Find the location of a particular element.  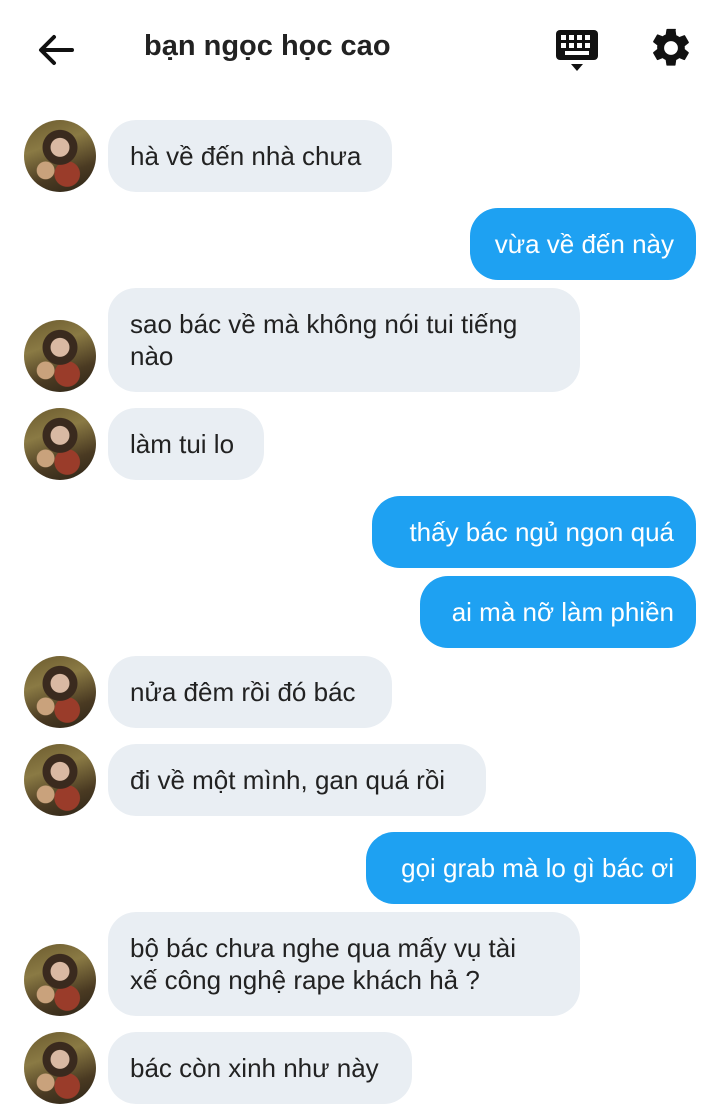

keyboard-icon is located at coordinates (577, 50).